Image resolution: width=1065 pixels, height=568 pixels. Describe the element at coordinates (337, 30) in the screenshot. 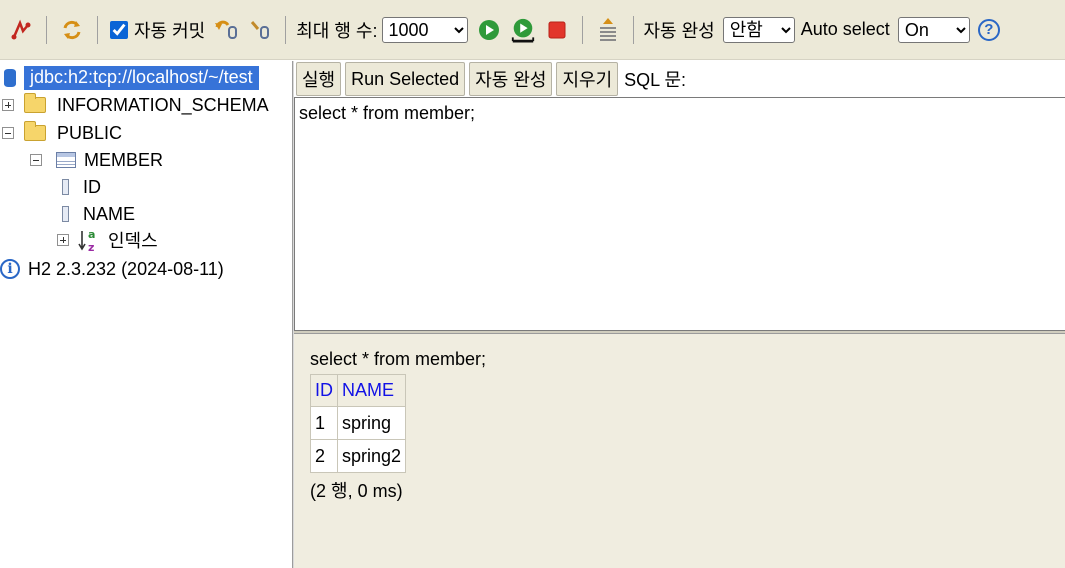

I see `max-rows-label: 최대 행 수:` at that location.